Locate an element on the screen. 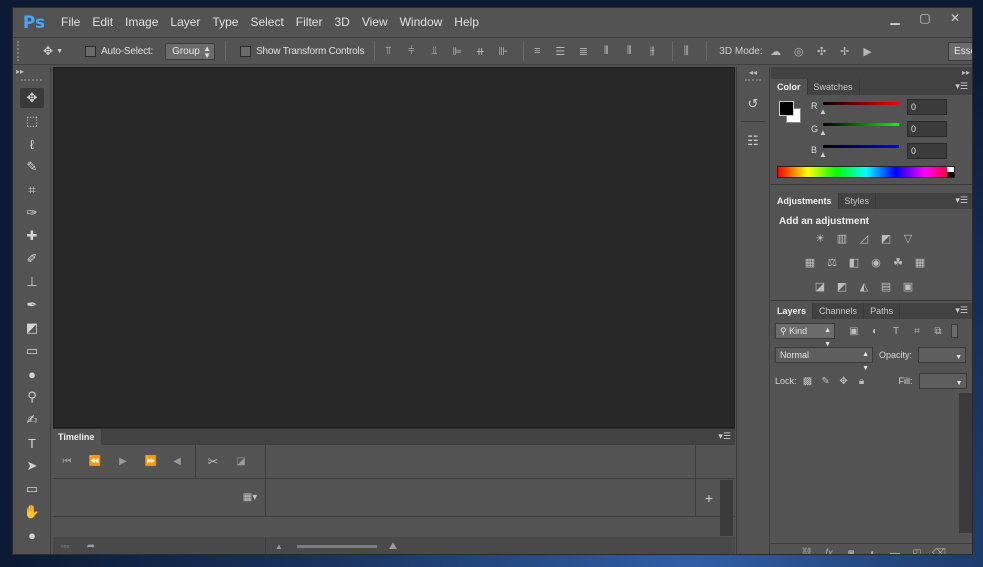 Image resolution: width=983 pixels, height=567 pixels. menu-filter: Filter is located at coordinates (309, 22).